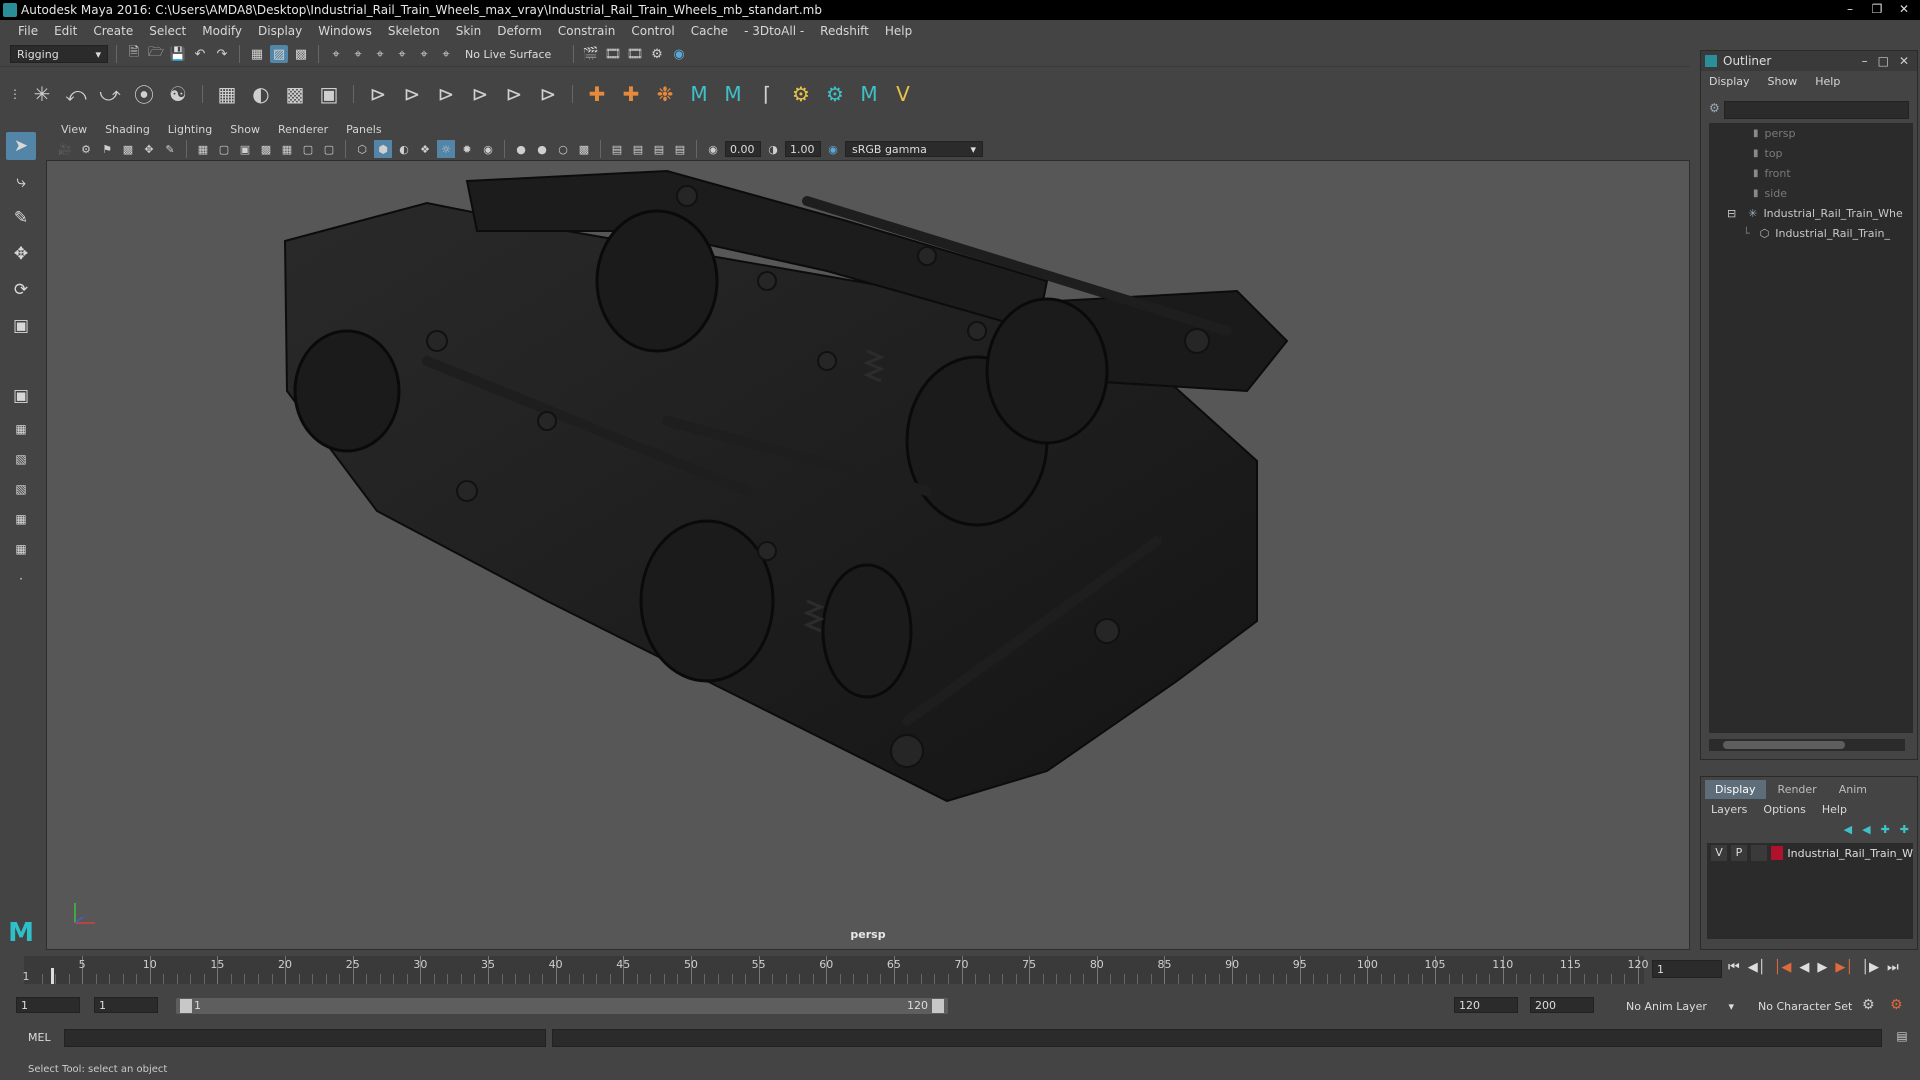 The width and height of the screenshot is (1920, 1080). Describe the element at coordinates (1827, 81) in the screenshot. I see `outliner-menu-help: Help` at that location.